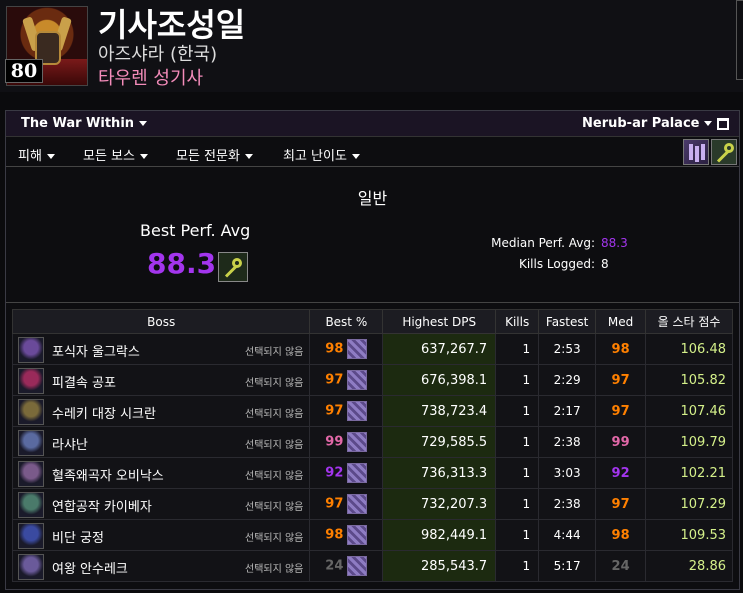  I want to click on boss-cell: 포식자 울그락스 선택되지 않음, so click(161, 349).